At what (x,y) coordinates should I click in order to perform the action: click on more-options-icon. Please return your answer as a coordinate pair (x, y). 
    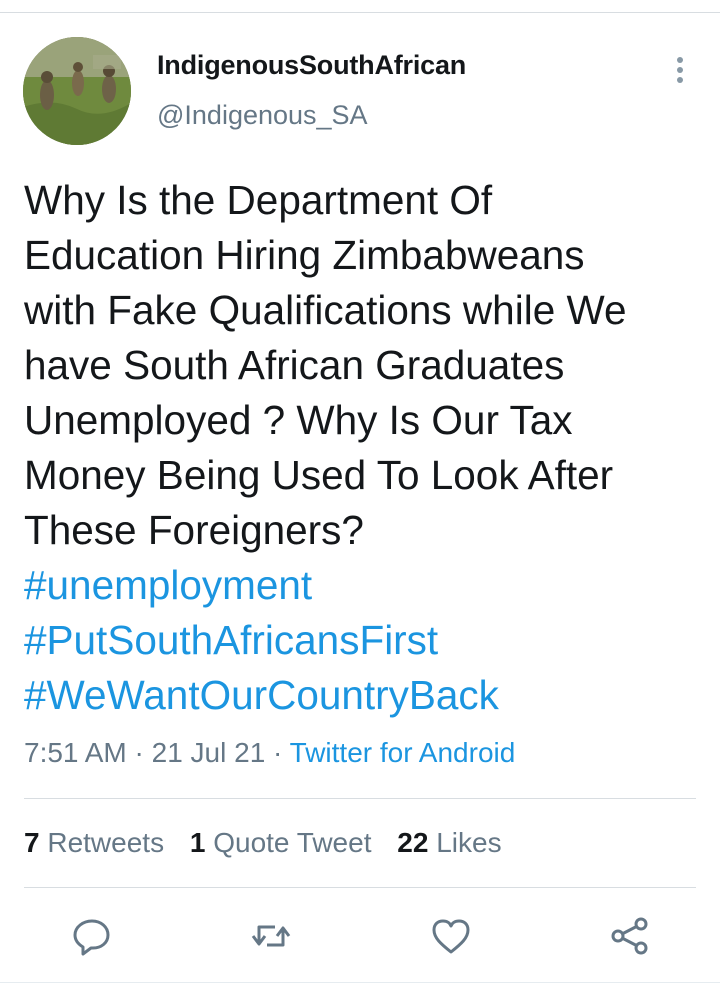
    Looking at the image, I should click on (680, 71).